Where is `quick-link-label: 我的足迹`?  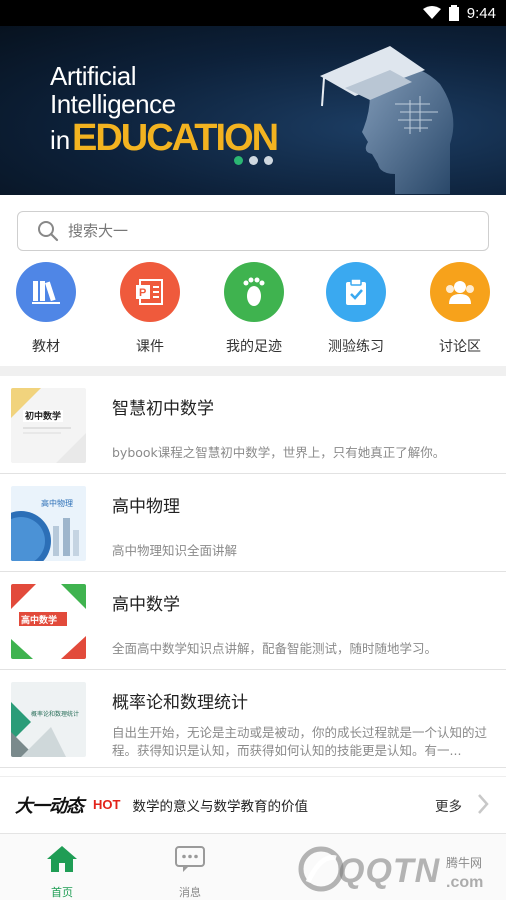 quick-link-label: 我的足迹 is located at coordinates (254, 347).